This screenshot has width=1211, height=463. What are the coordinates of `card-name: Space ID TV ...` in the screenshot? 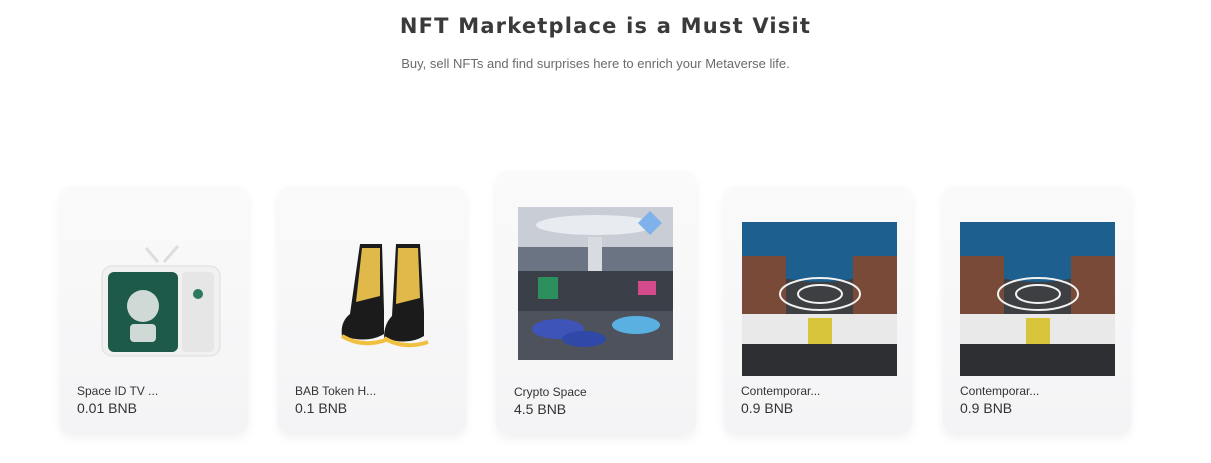 It's located at (118, 391).